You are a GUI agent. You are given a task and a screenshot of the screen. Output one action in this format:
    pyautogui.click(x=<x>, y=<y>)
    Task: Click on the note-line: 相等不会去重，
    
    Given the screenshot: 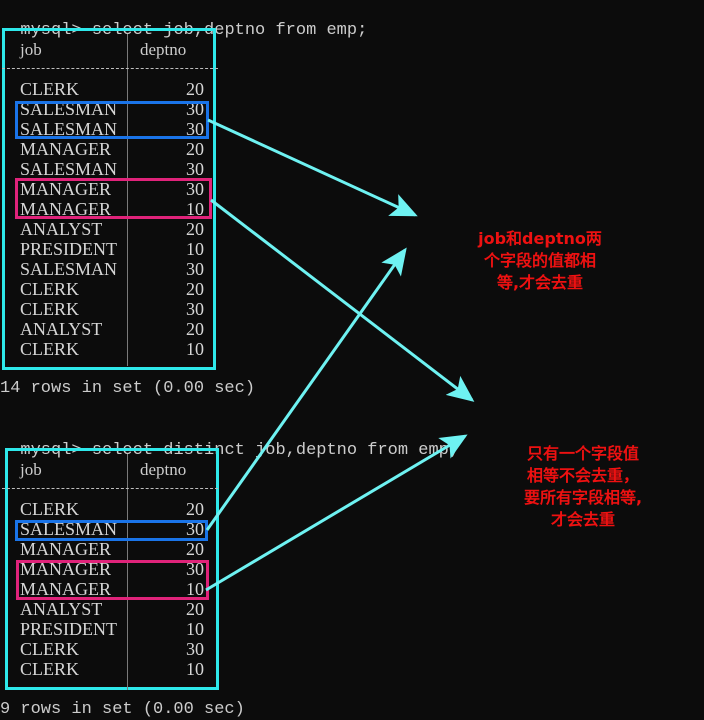 What is the action you would take?
    pyautogui.click(x=582, y=475)
    